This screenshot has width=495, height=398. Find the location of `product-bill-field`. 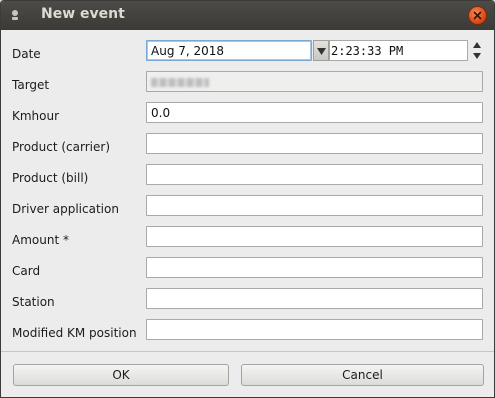

product-bill-field is located at coordinates (314, 174).